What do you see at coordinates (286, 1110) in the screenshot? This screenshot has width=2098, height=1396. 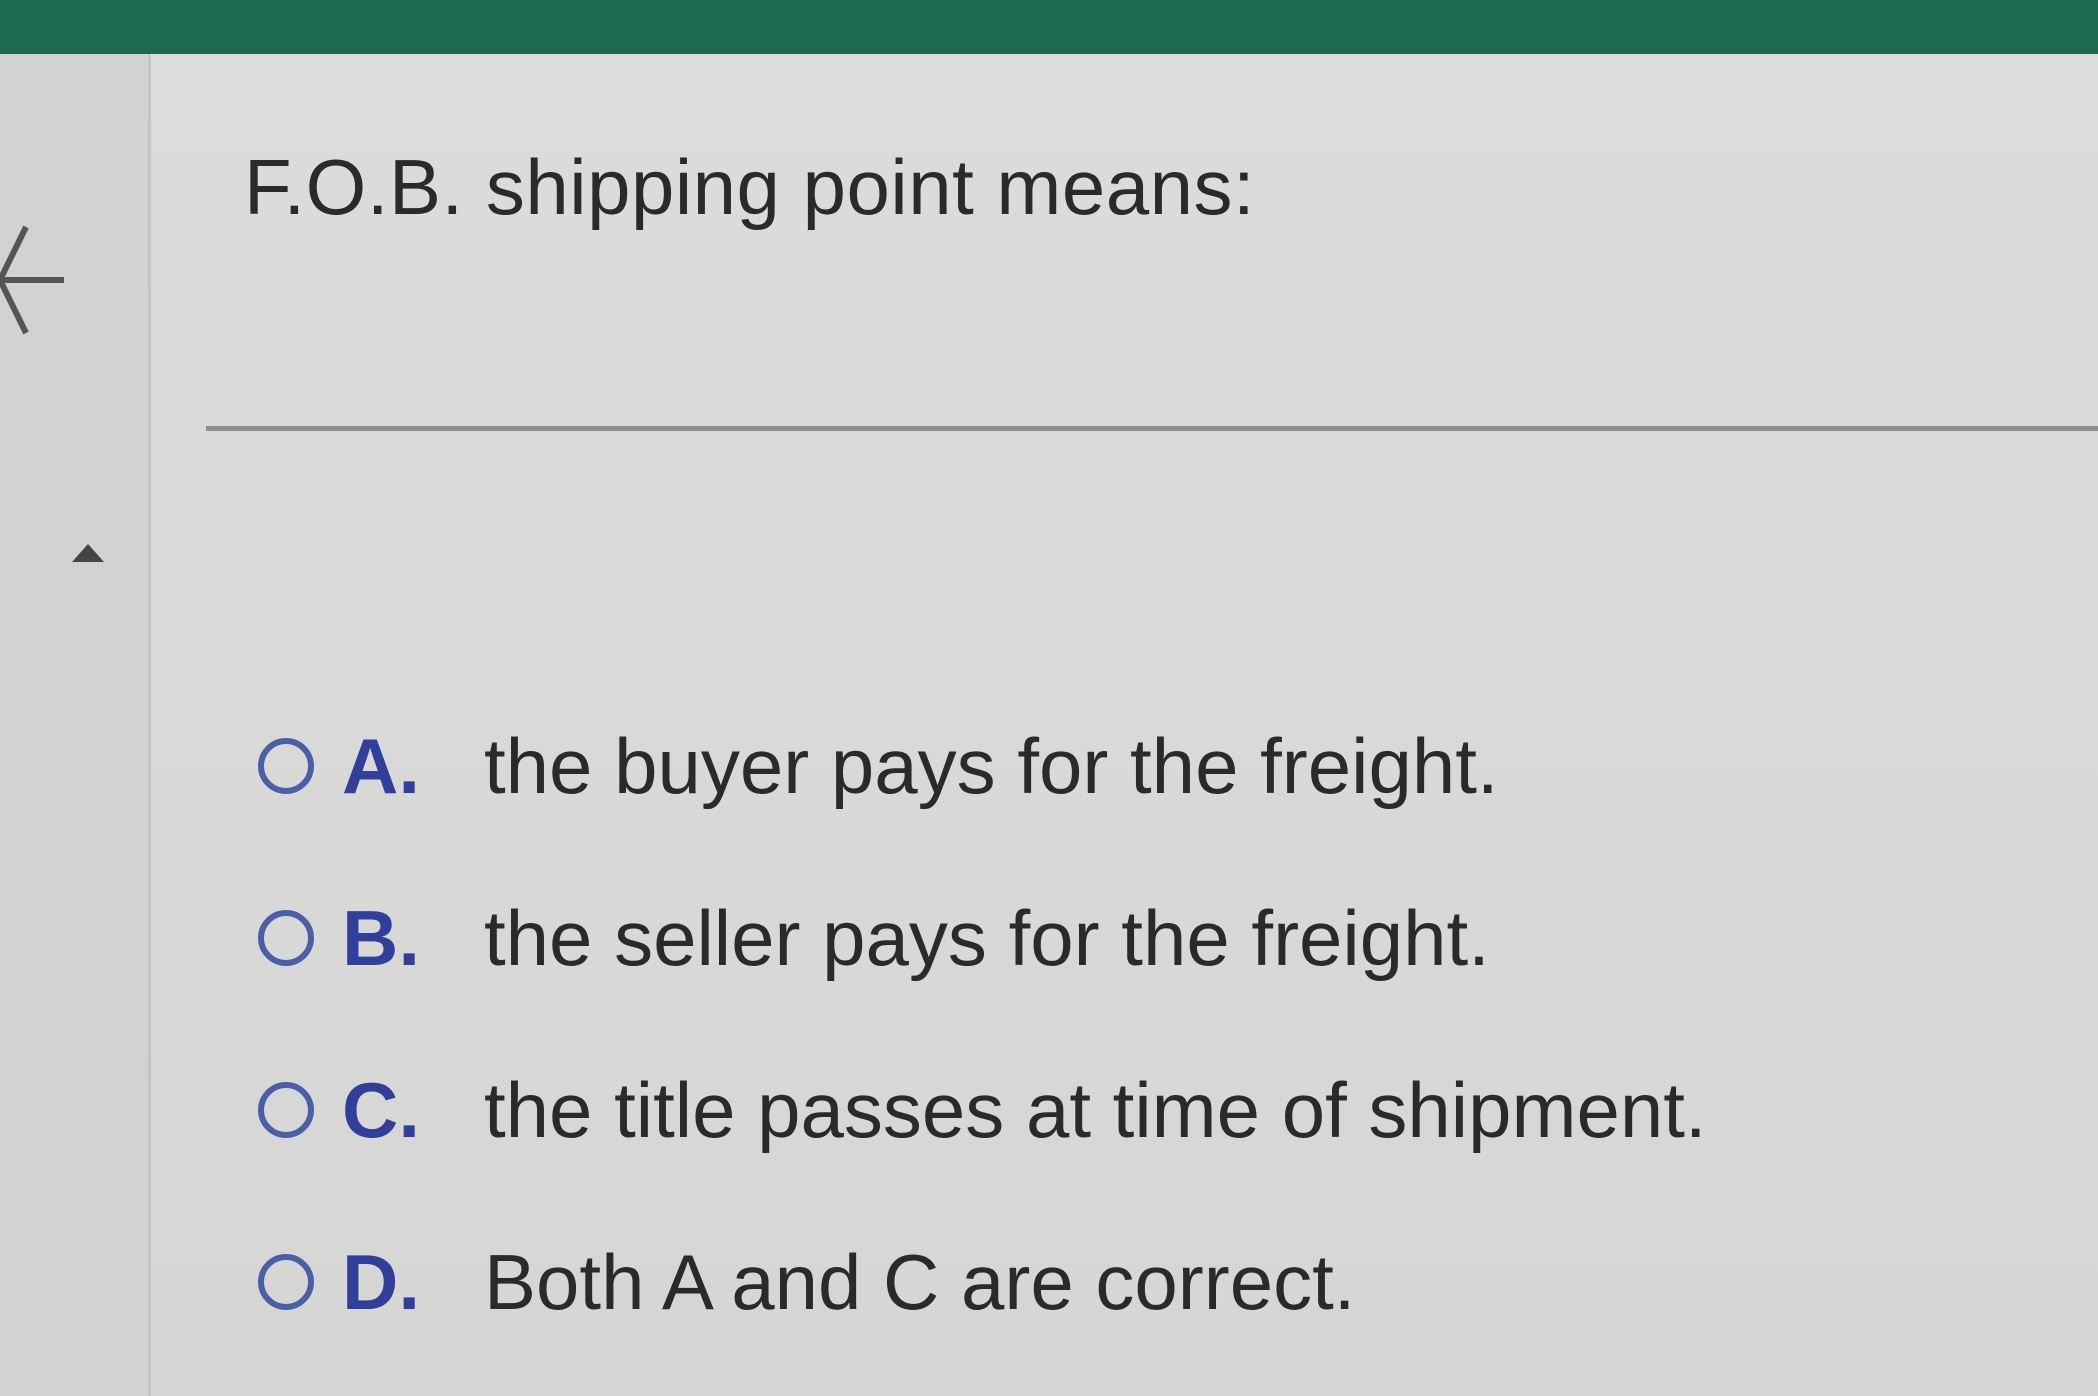 I see `radio-button-c` at bounding box center [286, 1110].